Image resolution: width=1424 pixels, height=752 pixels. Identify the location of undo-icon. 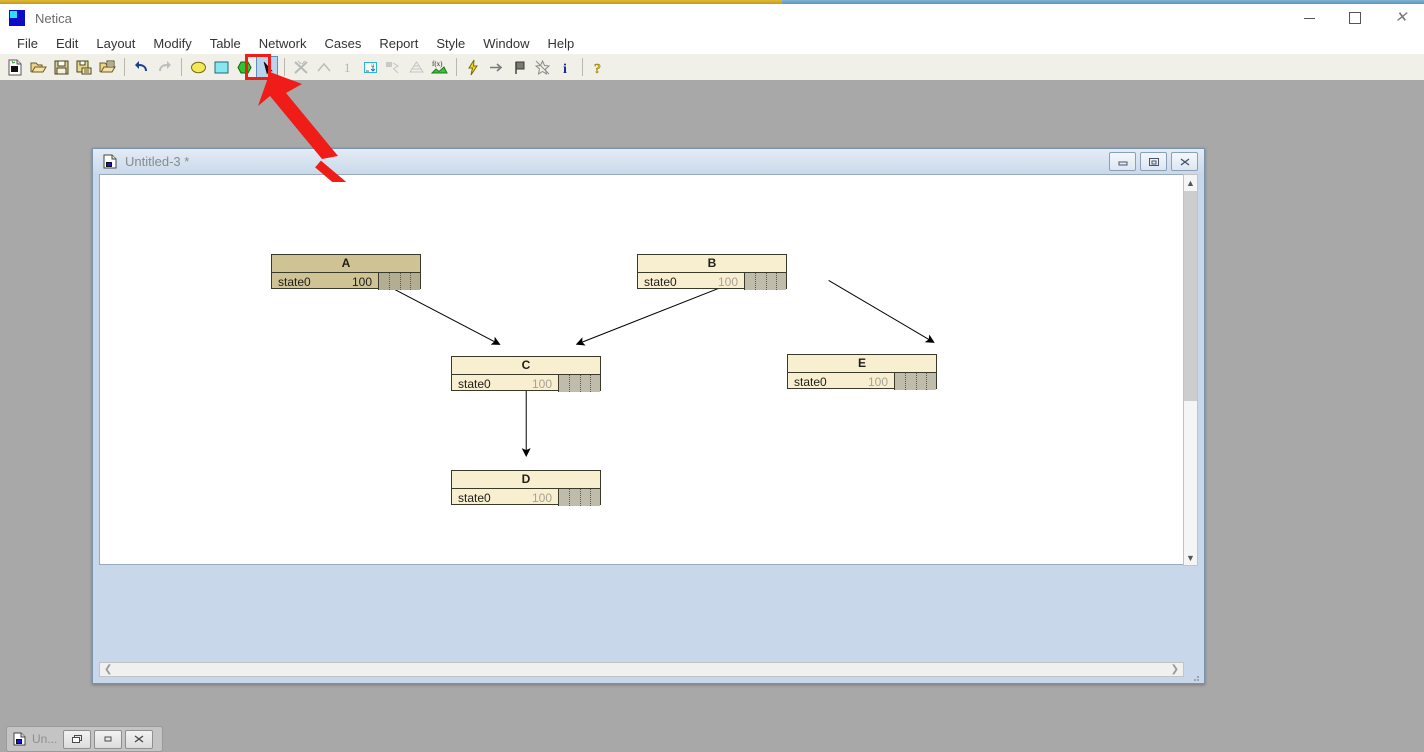
(141, 67).